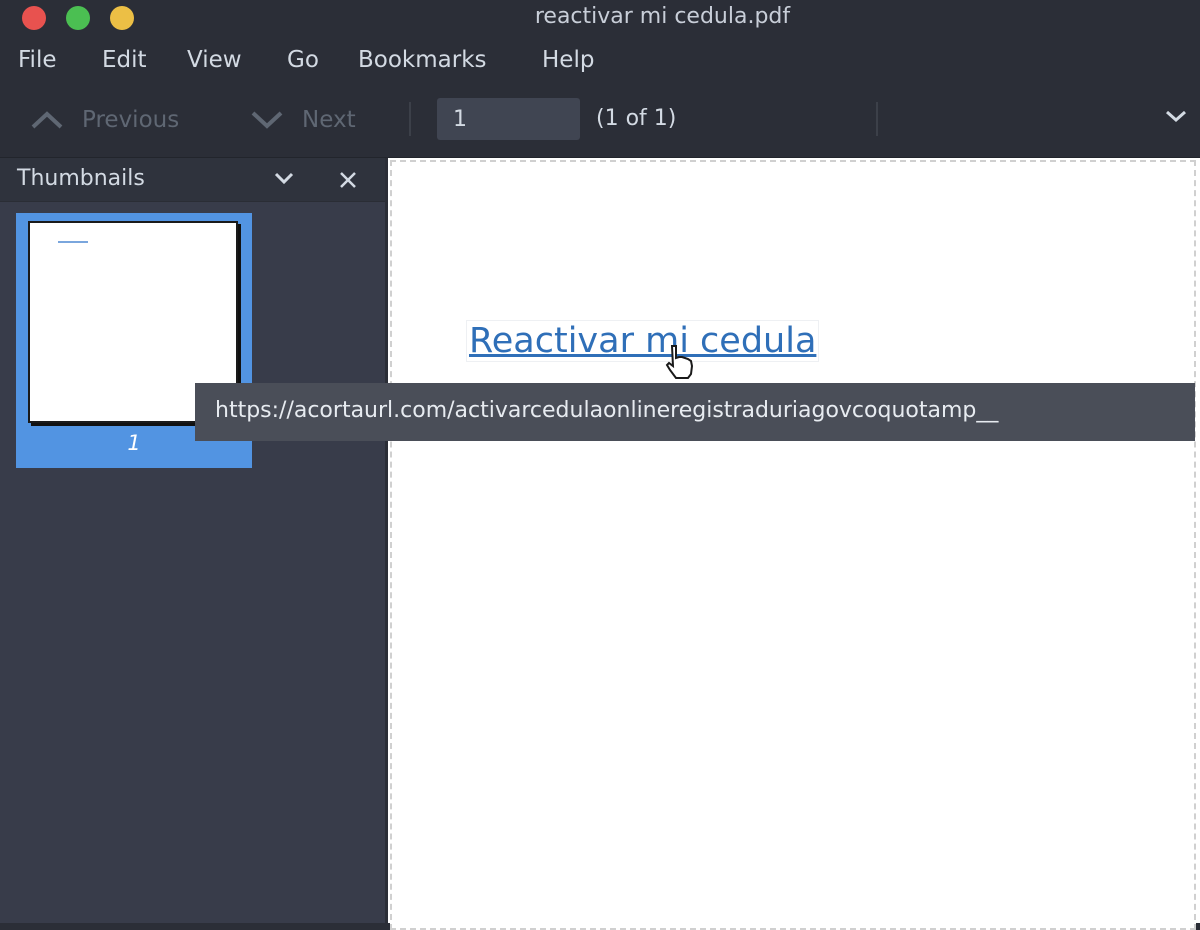  I want to click on title-bar: reactivar mi cedula.pdf, so click(600, 19).